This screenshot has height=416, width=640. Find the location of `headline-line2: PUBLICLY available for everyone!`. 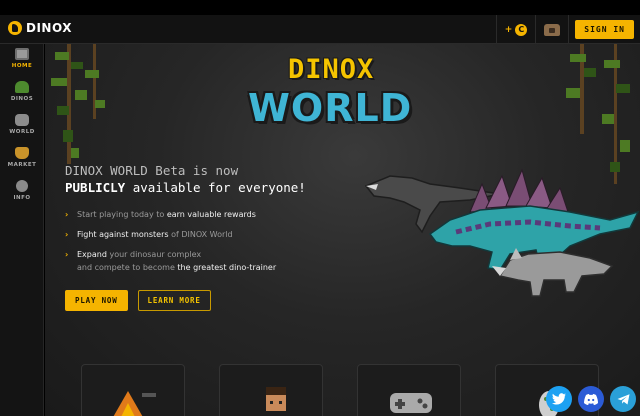

headline-line2: PUBLICLY available for everyone! is located at coordinates (185, 187).